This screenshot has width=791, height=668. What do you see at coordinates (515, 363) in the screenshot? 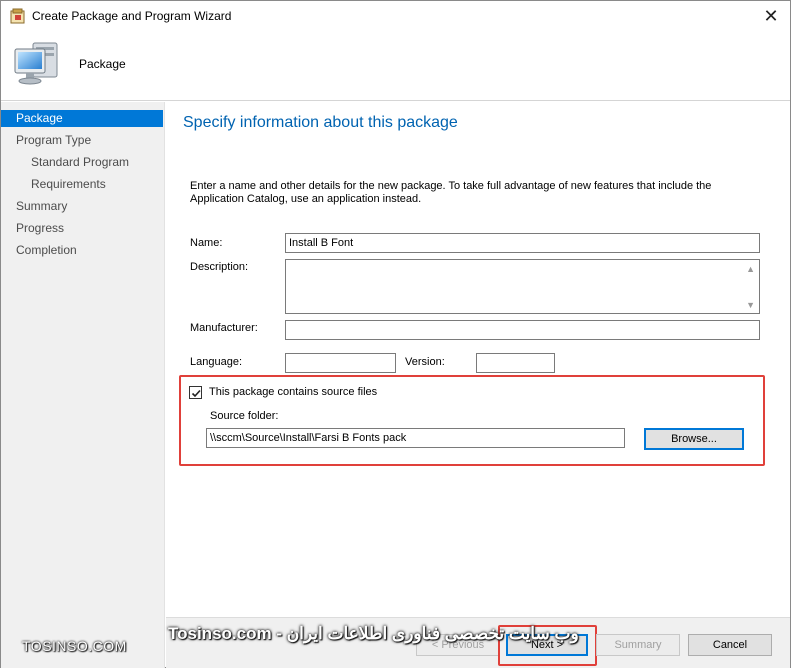
I see `version-input` at bounding box center [515, 363].